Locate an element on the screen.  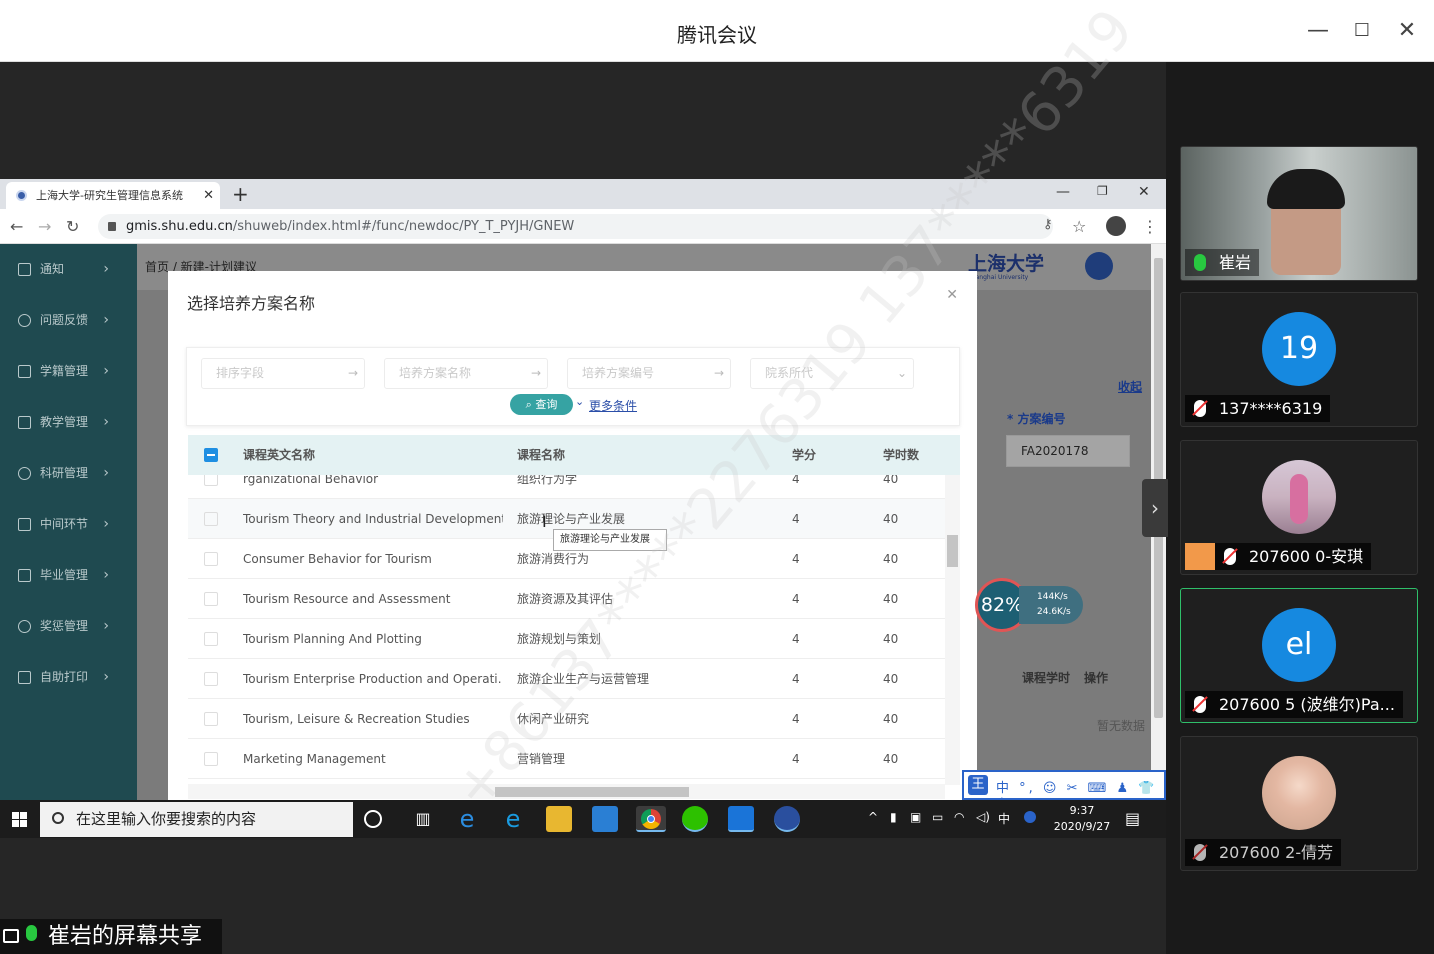
query-button: ⌕ 查询 is located at coordinates (541, 404).